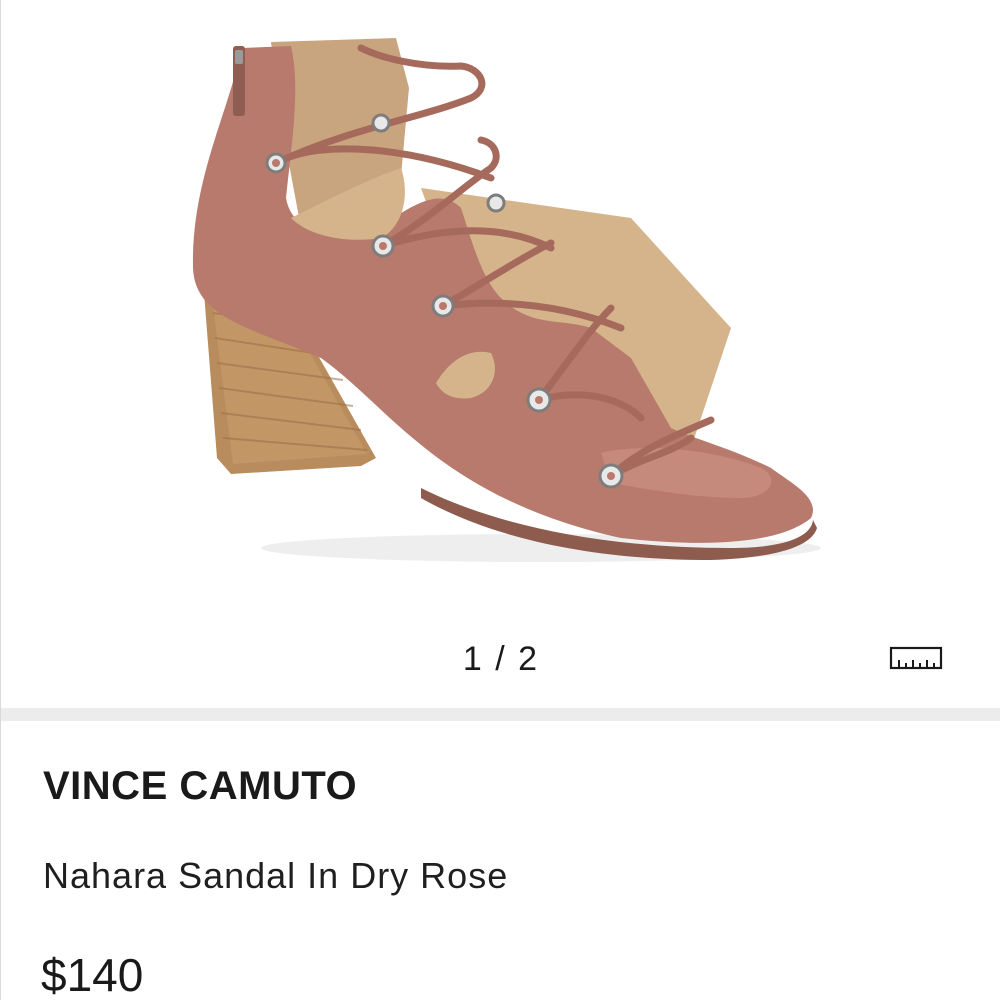 The height and width of the screenshot is (1000, 1000). I want to click on section-divider, so click(500, 714).